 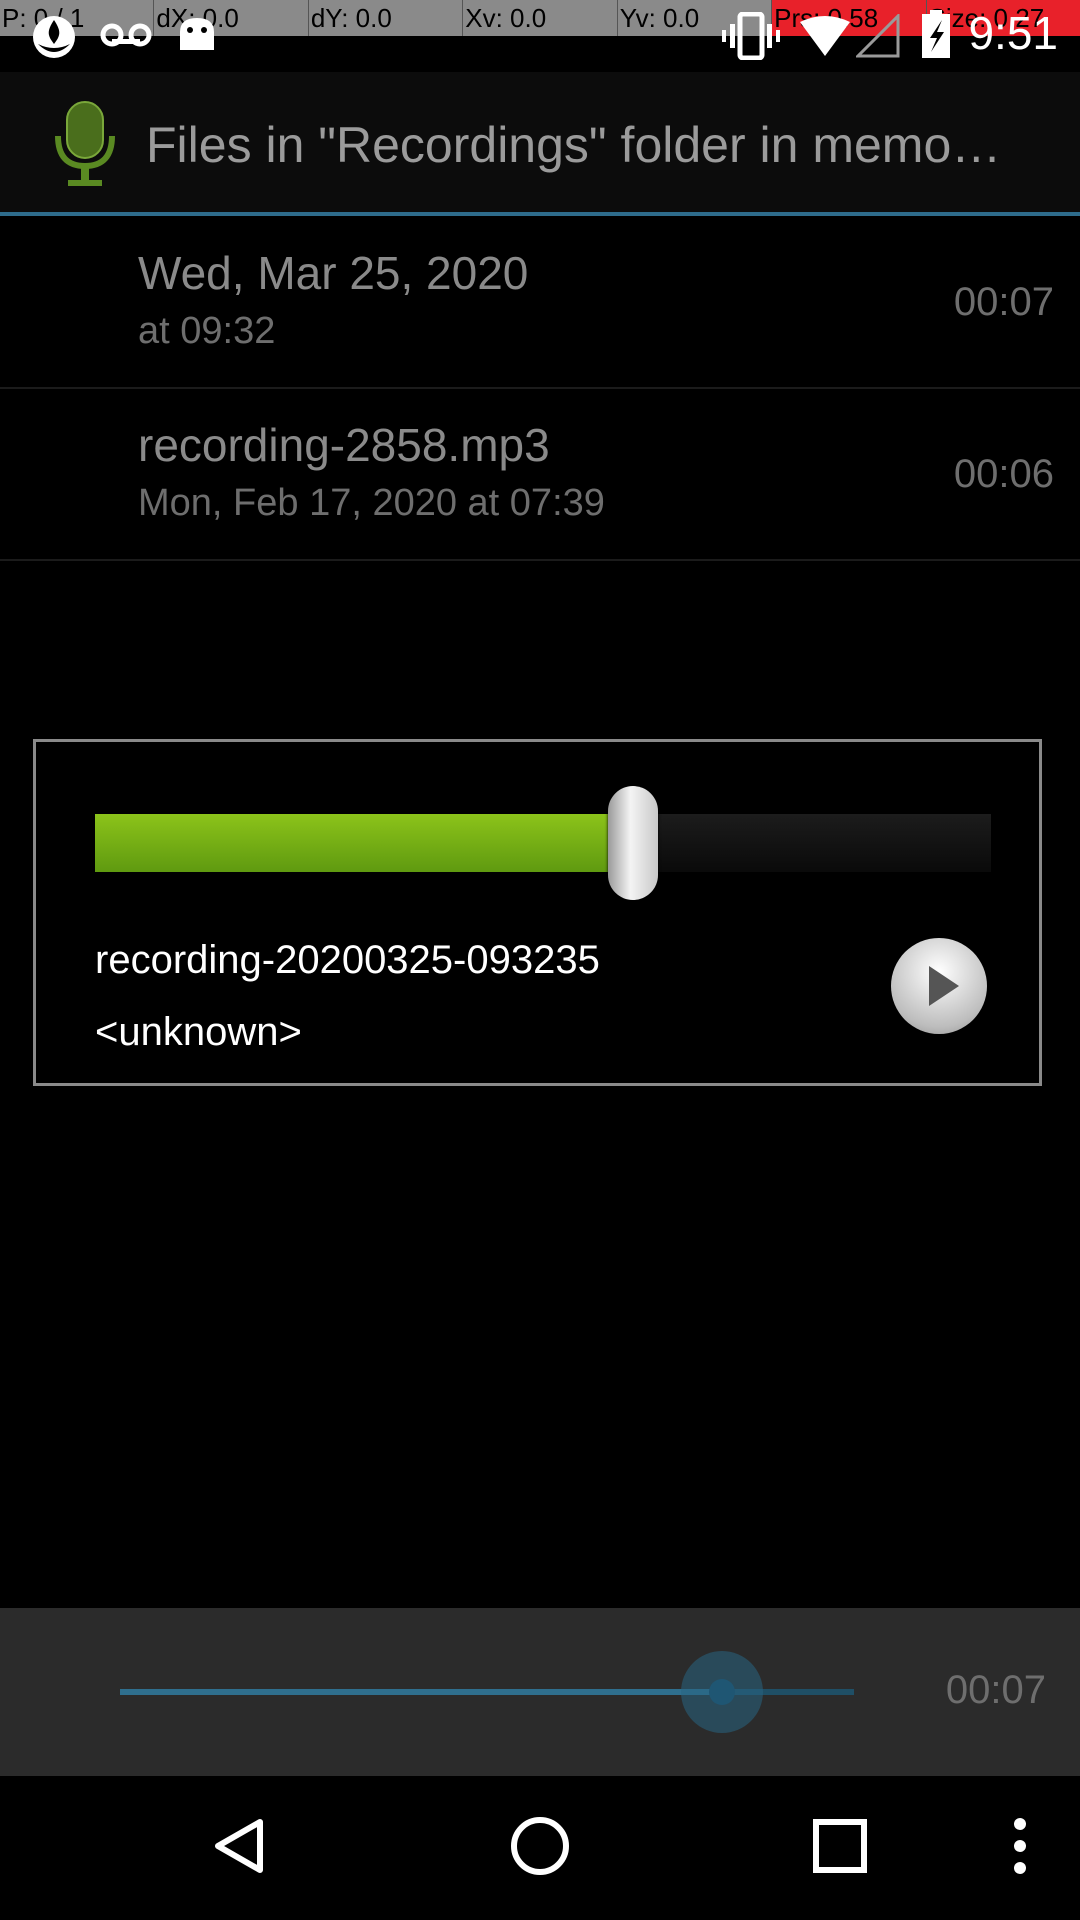 I want to click on recents-button, so click(x=840, y=1848).